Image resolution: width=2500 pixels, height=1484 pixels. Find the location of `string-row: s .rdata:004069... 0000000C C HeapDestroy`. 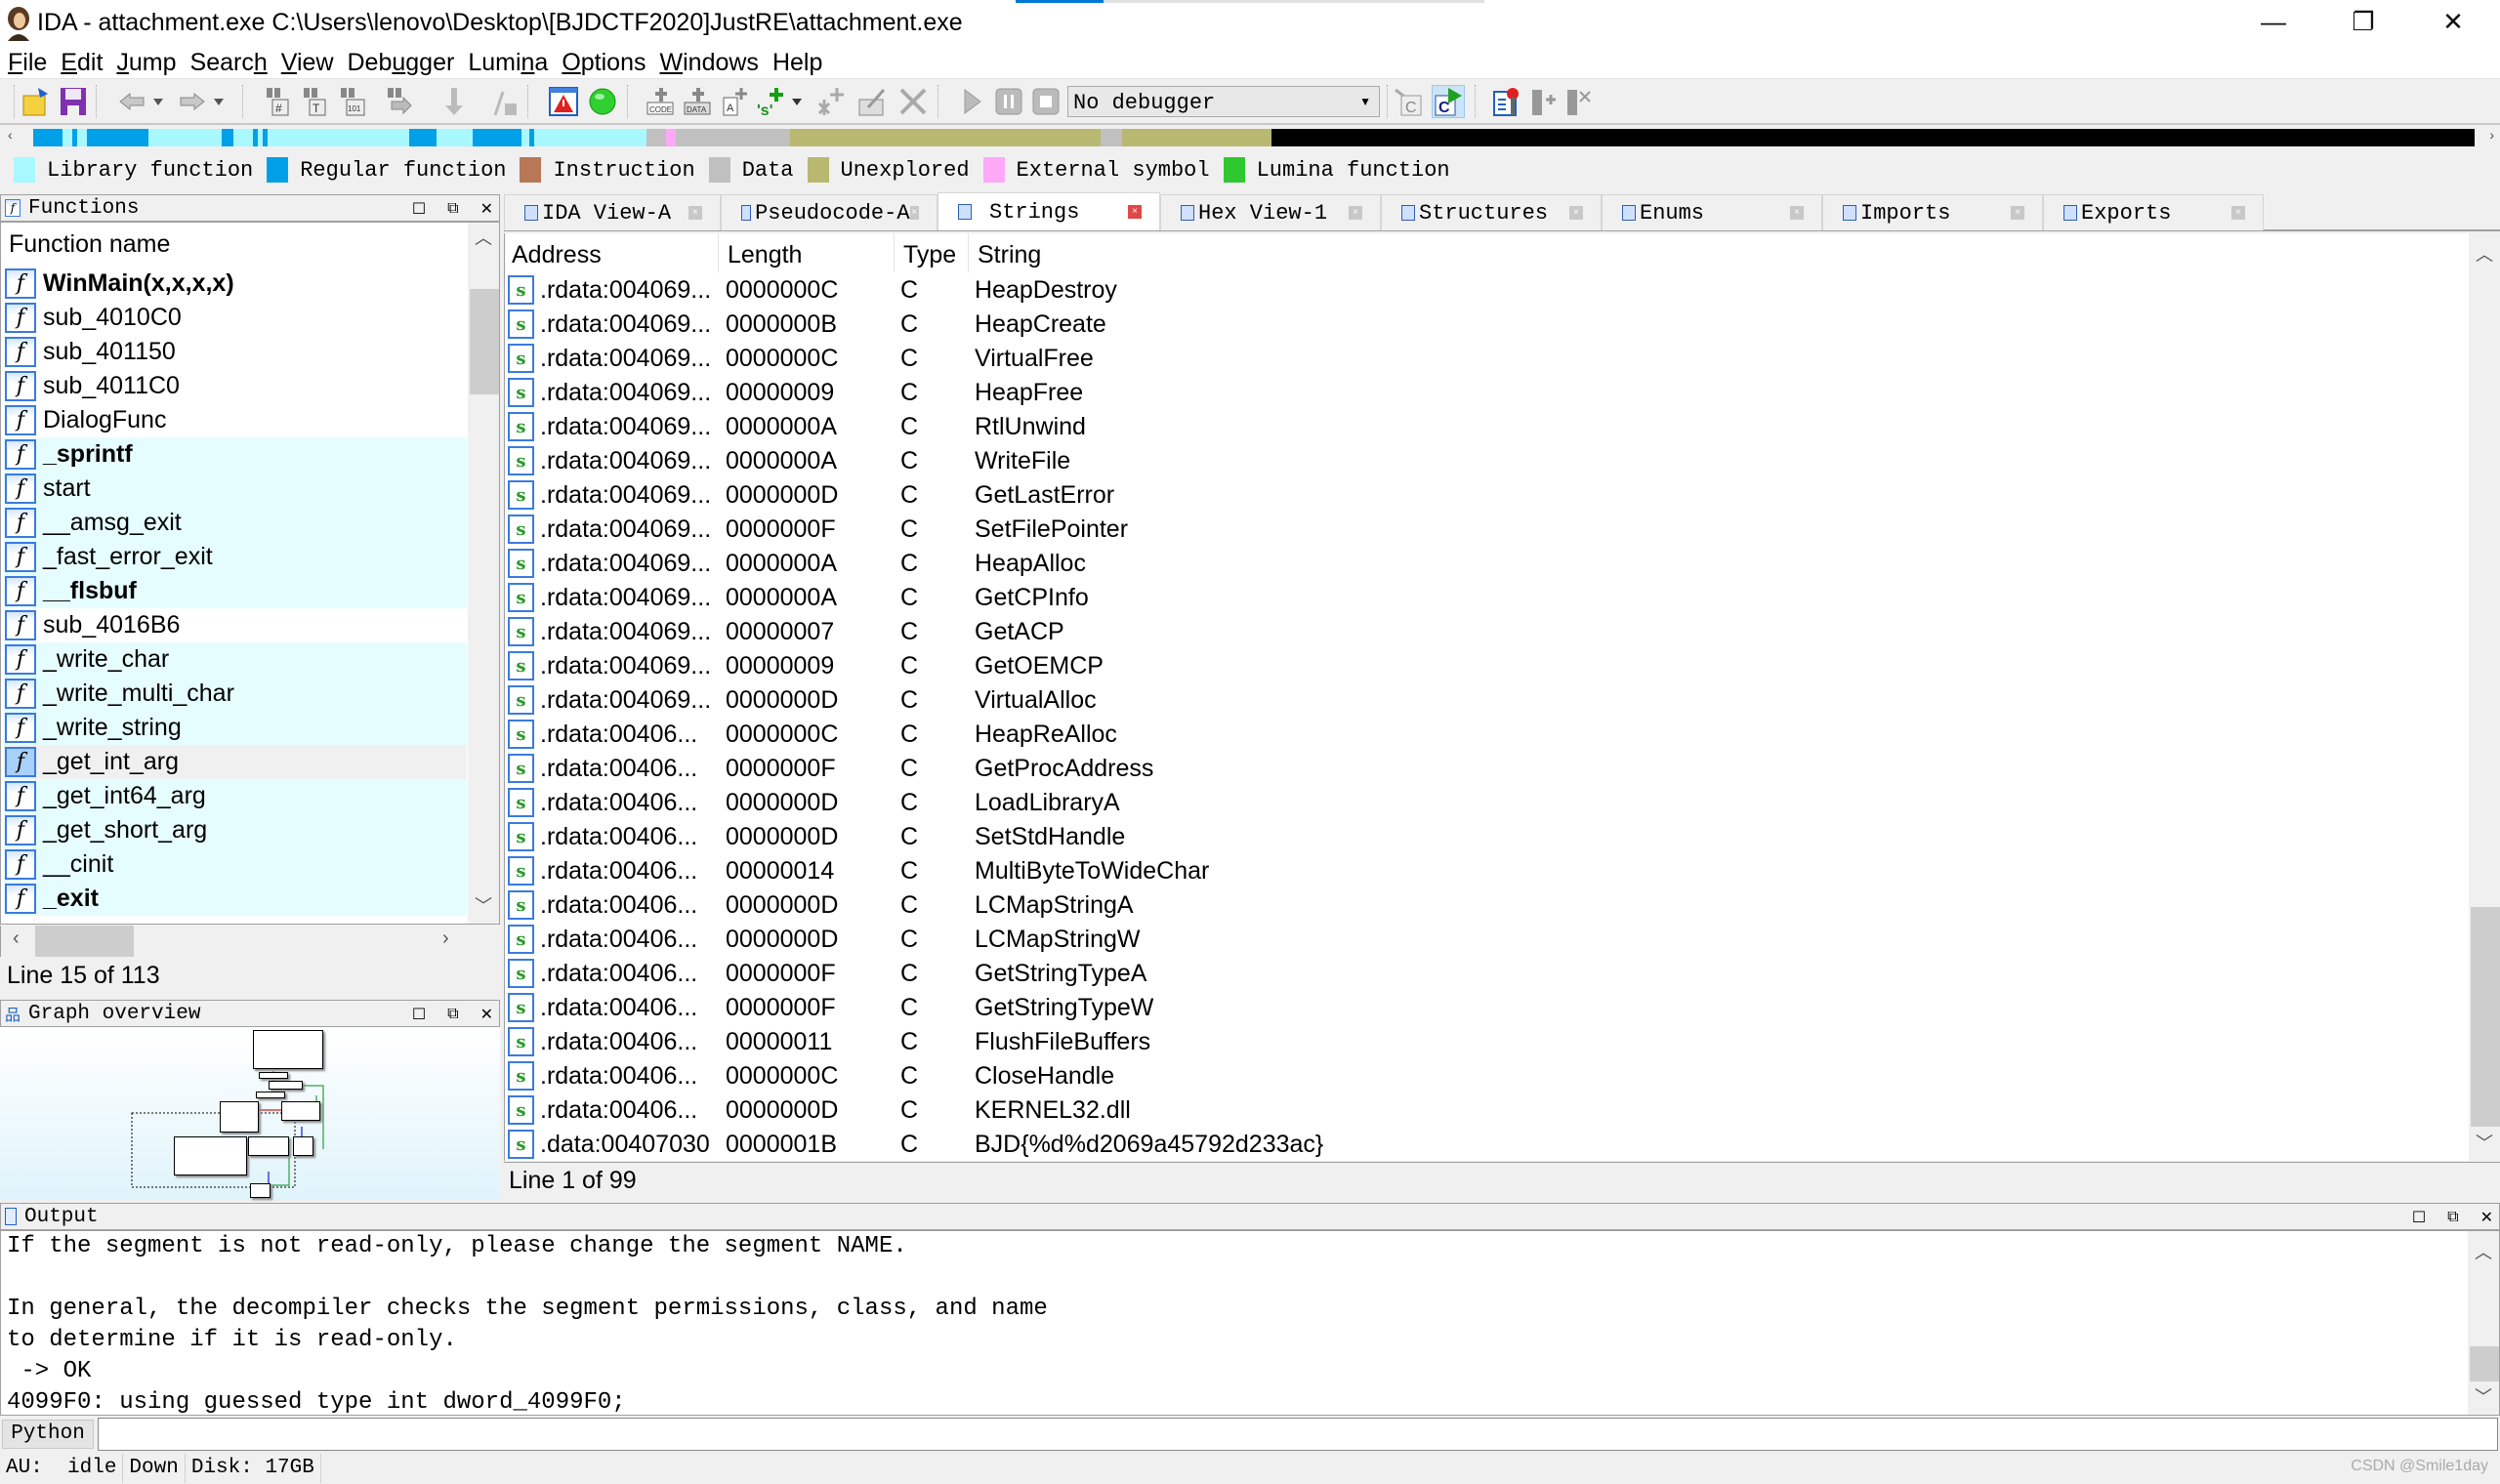

string-row: s .rdata:004069... 0000000C C HeapDestroy is located at coordinates (1484, 290).